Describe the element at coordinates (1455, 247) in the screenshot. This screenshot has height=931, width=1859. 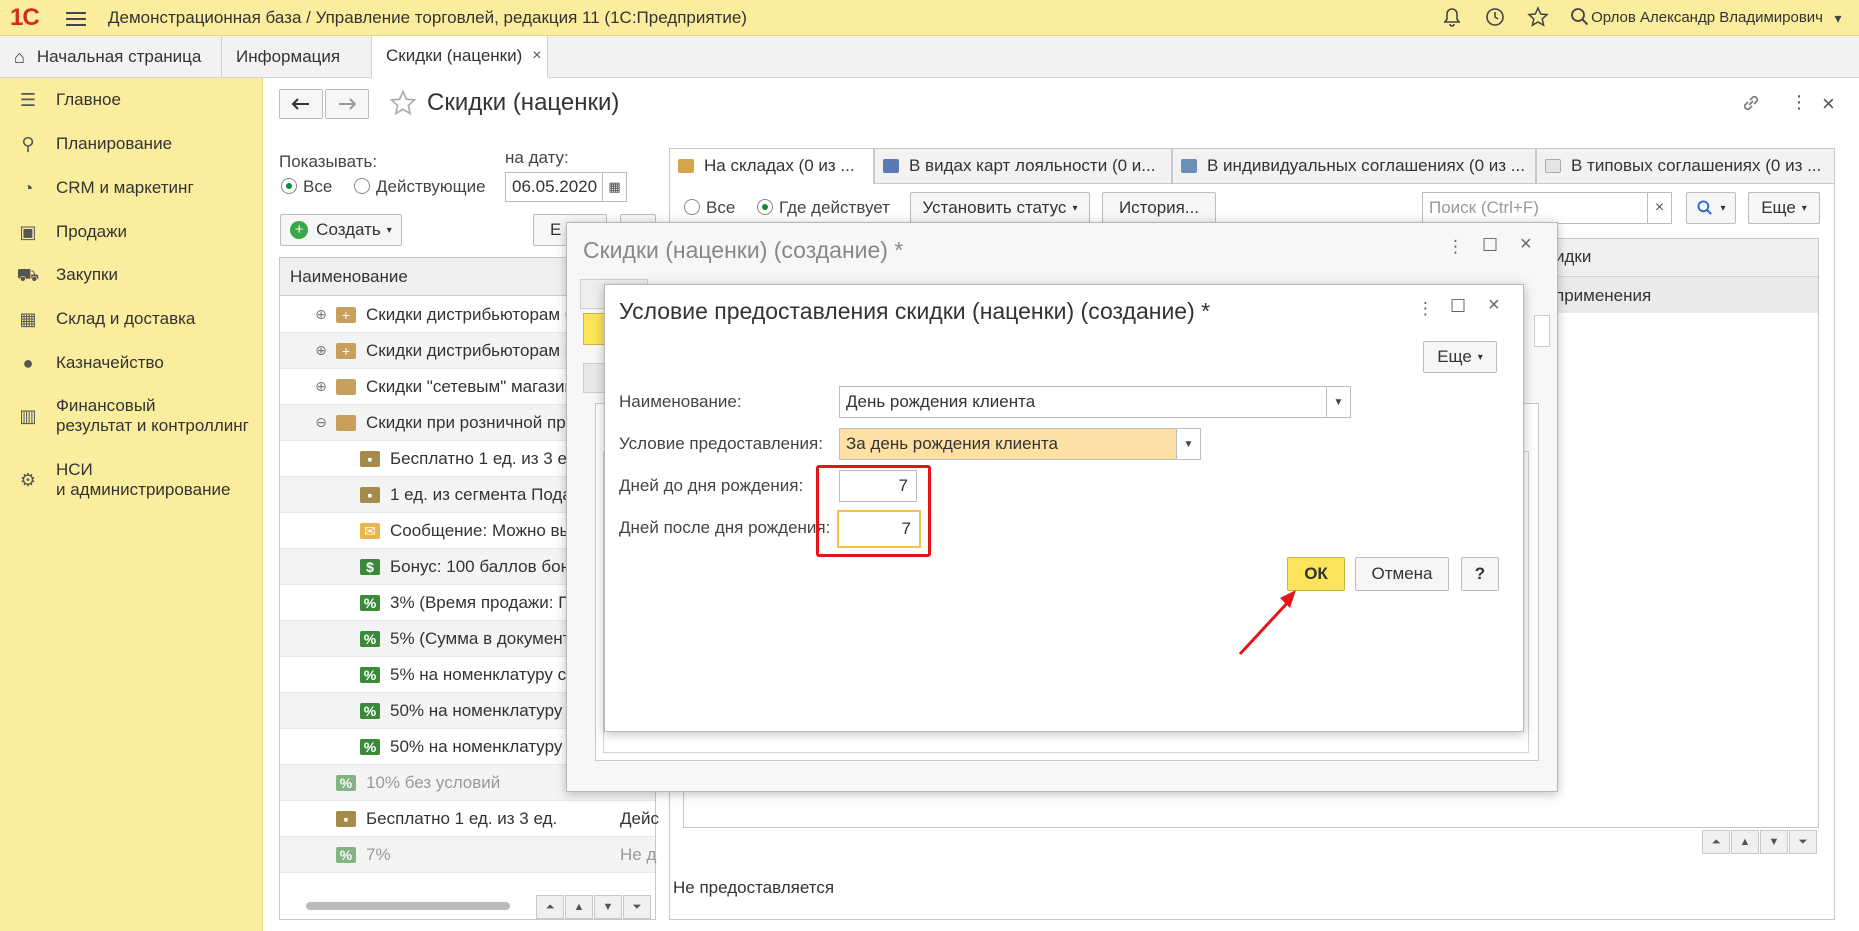
I see `dialog1-more-icon: ⋮` at that location.